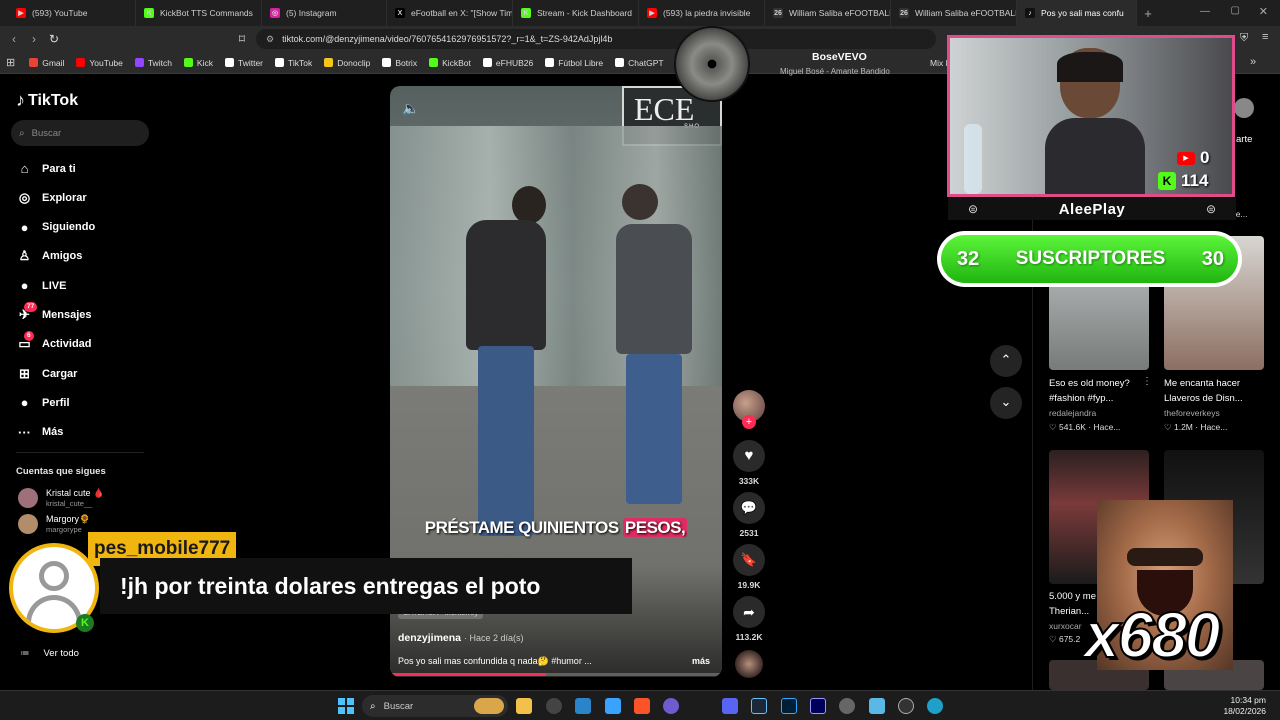 The image size is (1280, 720). I want to click on music-track: Miguel Bosé - Amante Bandido, so click(835, 71).